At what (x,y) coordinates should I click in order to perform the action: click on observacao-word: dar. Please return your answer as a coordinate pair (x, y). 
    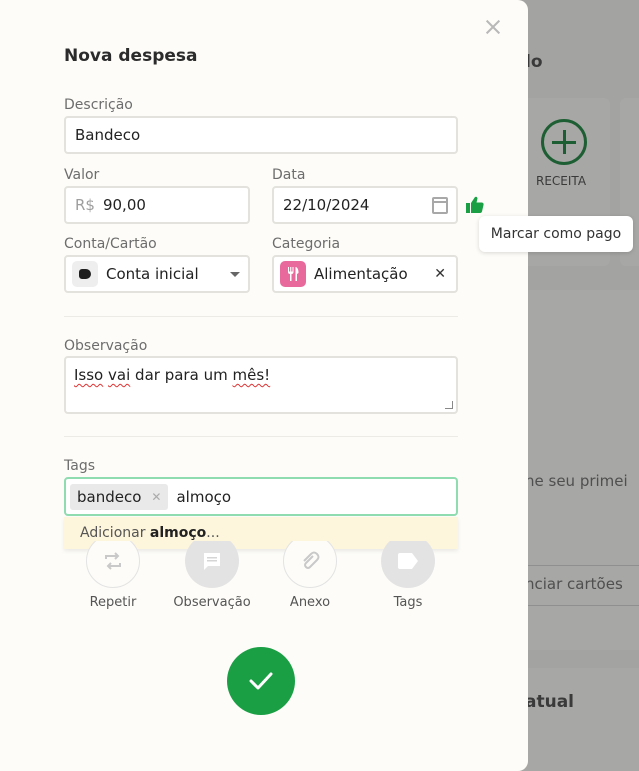
    Looking at the image, I should click on (147, 375).